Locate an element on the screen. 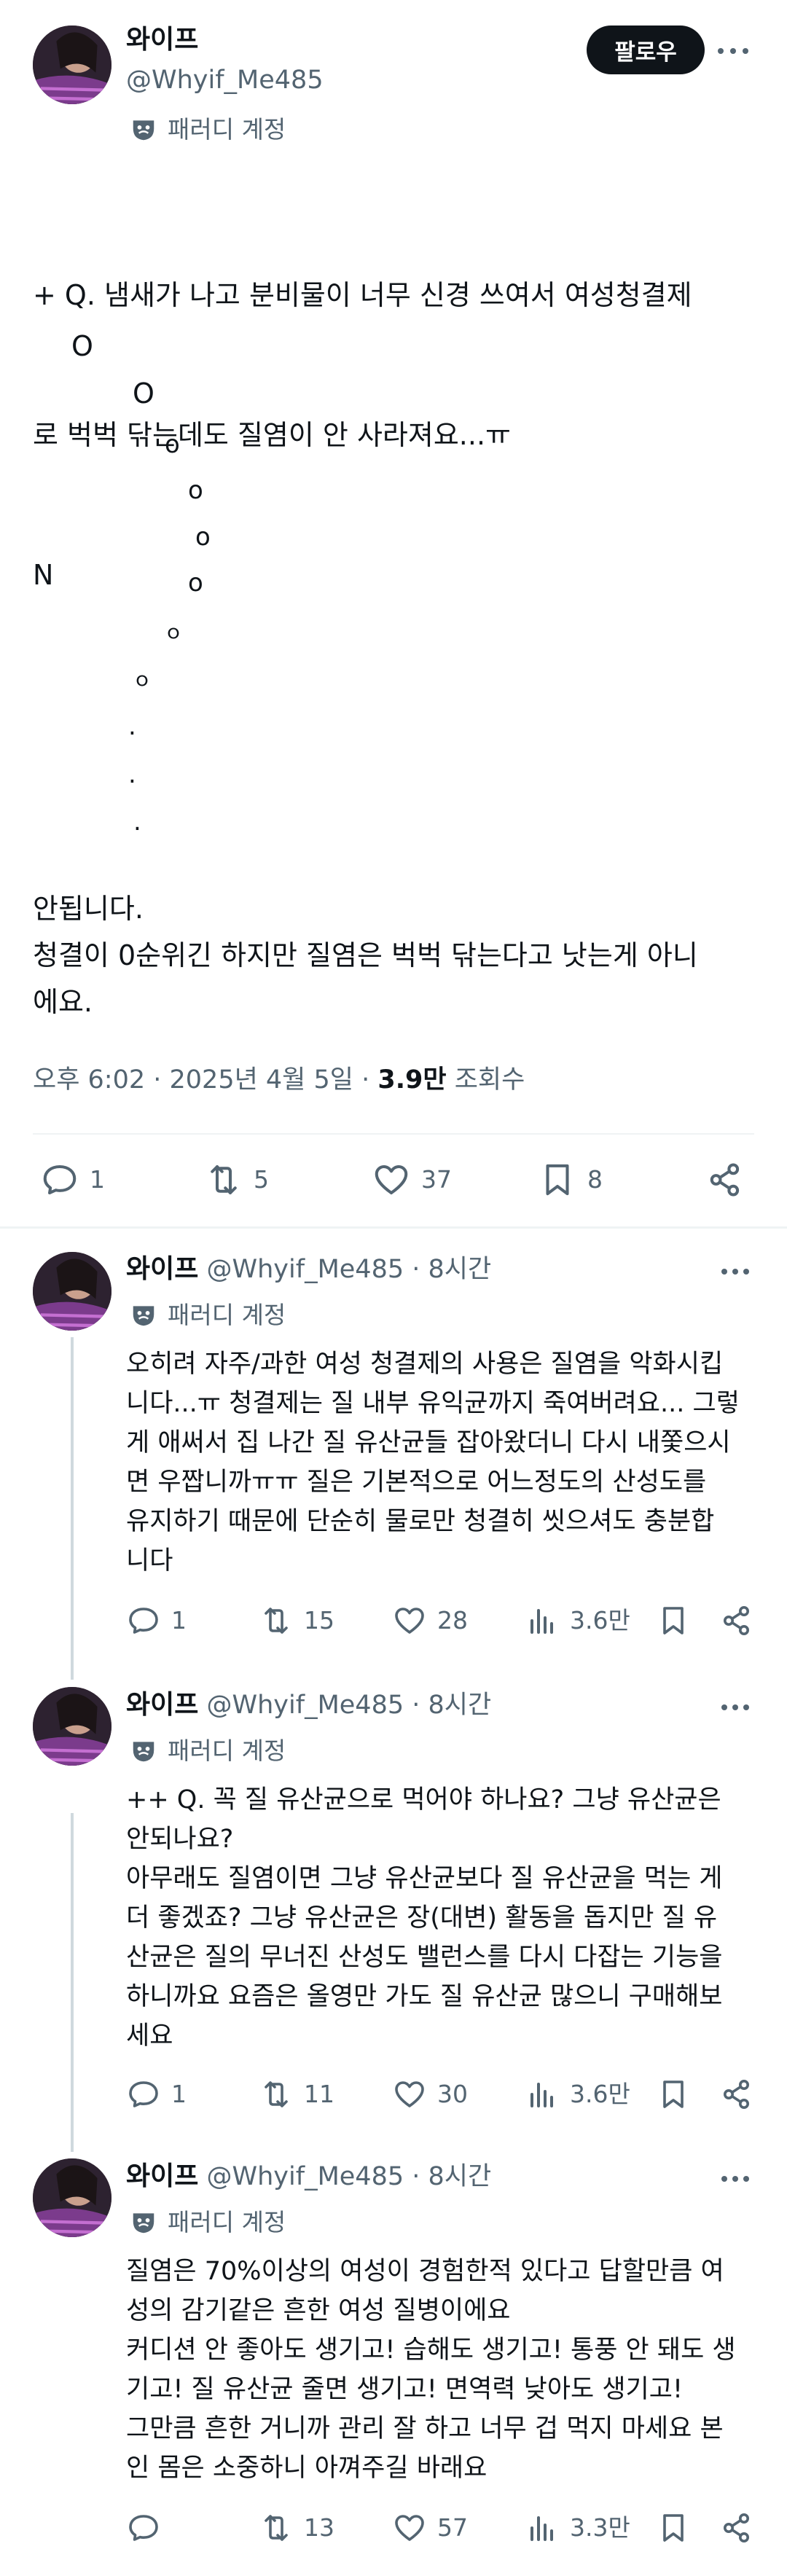 The width and height of the screenshot is (787, 2576). bookmark-button: 8 is located at coordinates (570, 1179).